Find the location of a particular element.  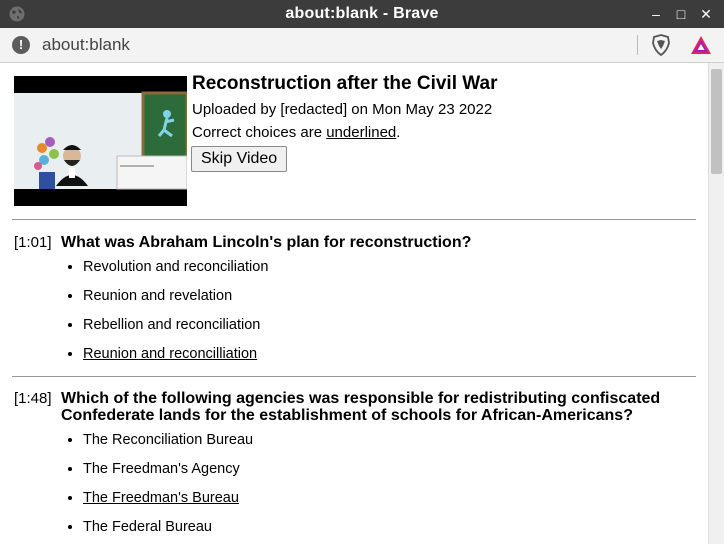

choice-item: Rebellion and reconciliation is located at coordinates (393, 331).